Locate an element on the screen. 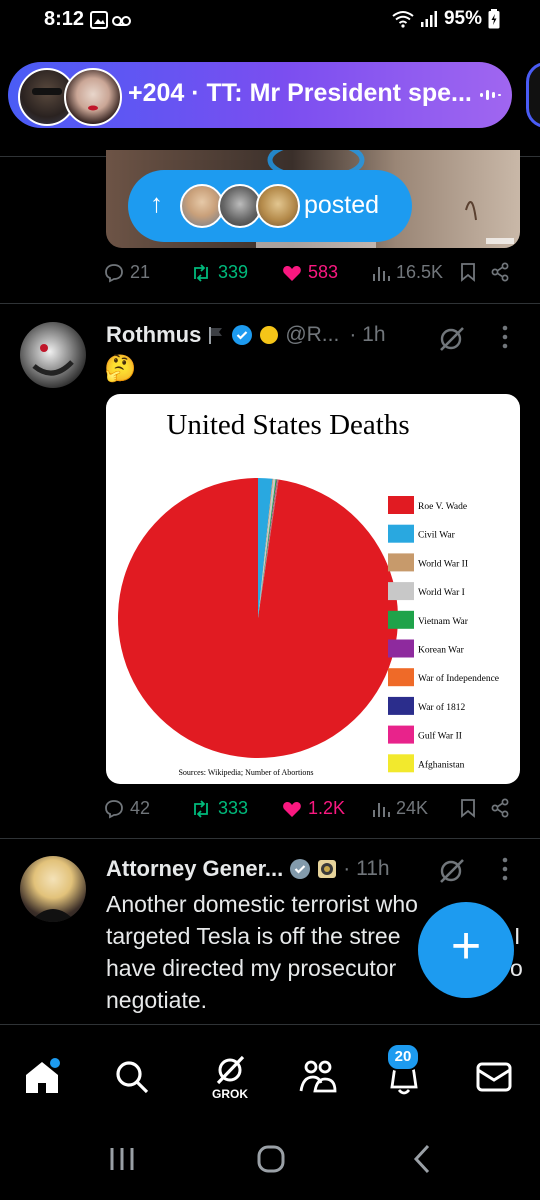  reply-button: 21 is located at coordinates (127, 272).